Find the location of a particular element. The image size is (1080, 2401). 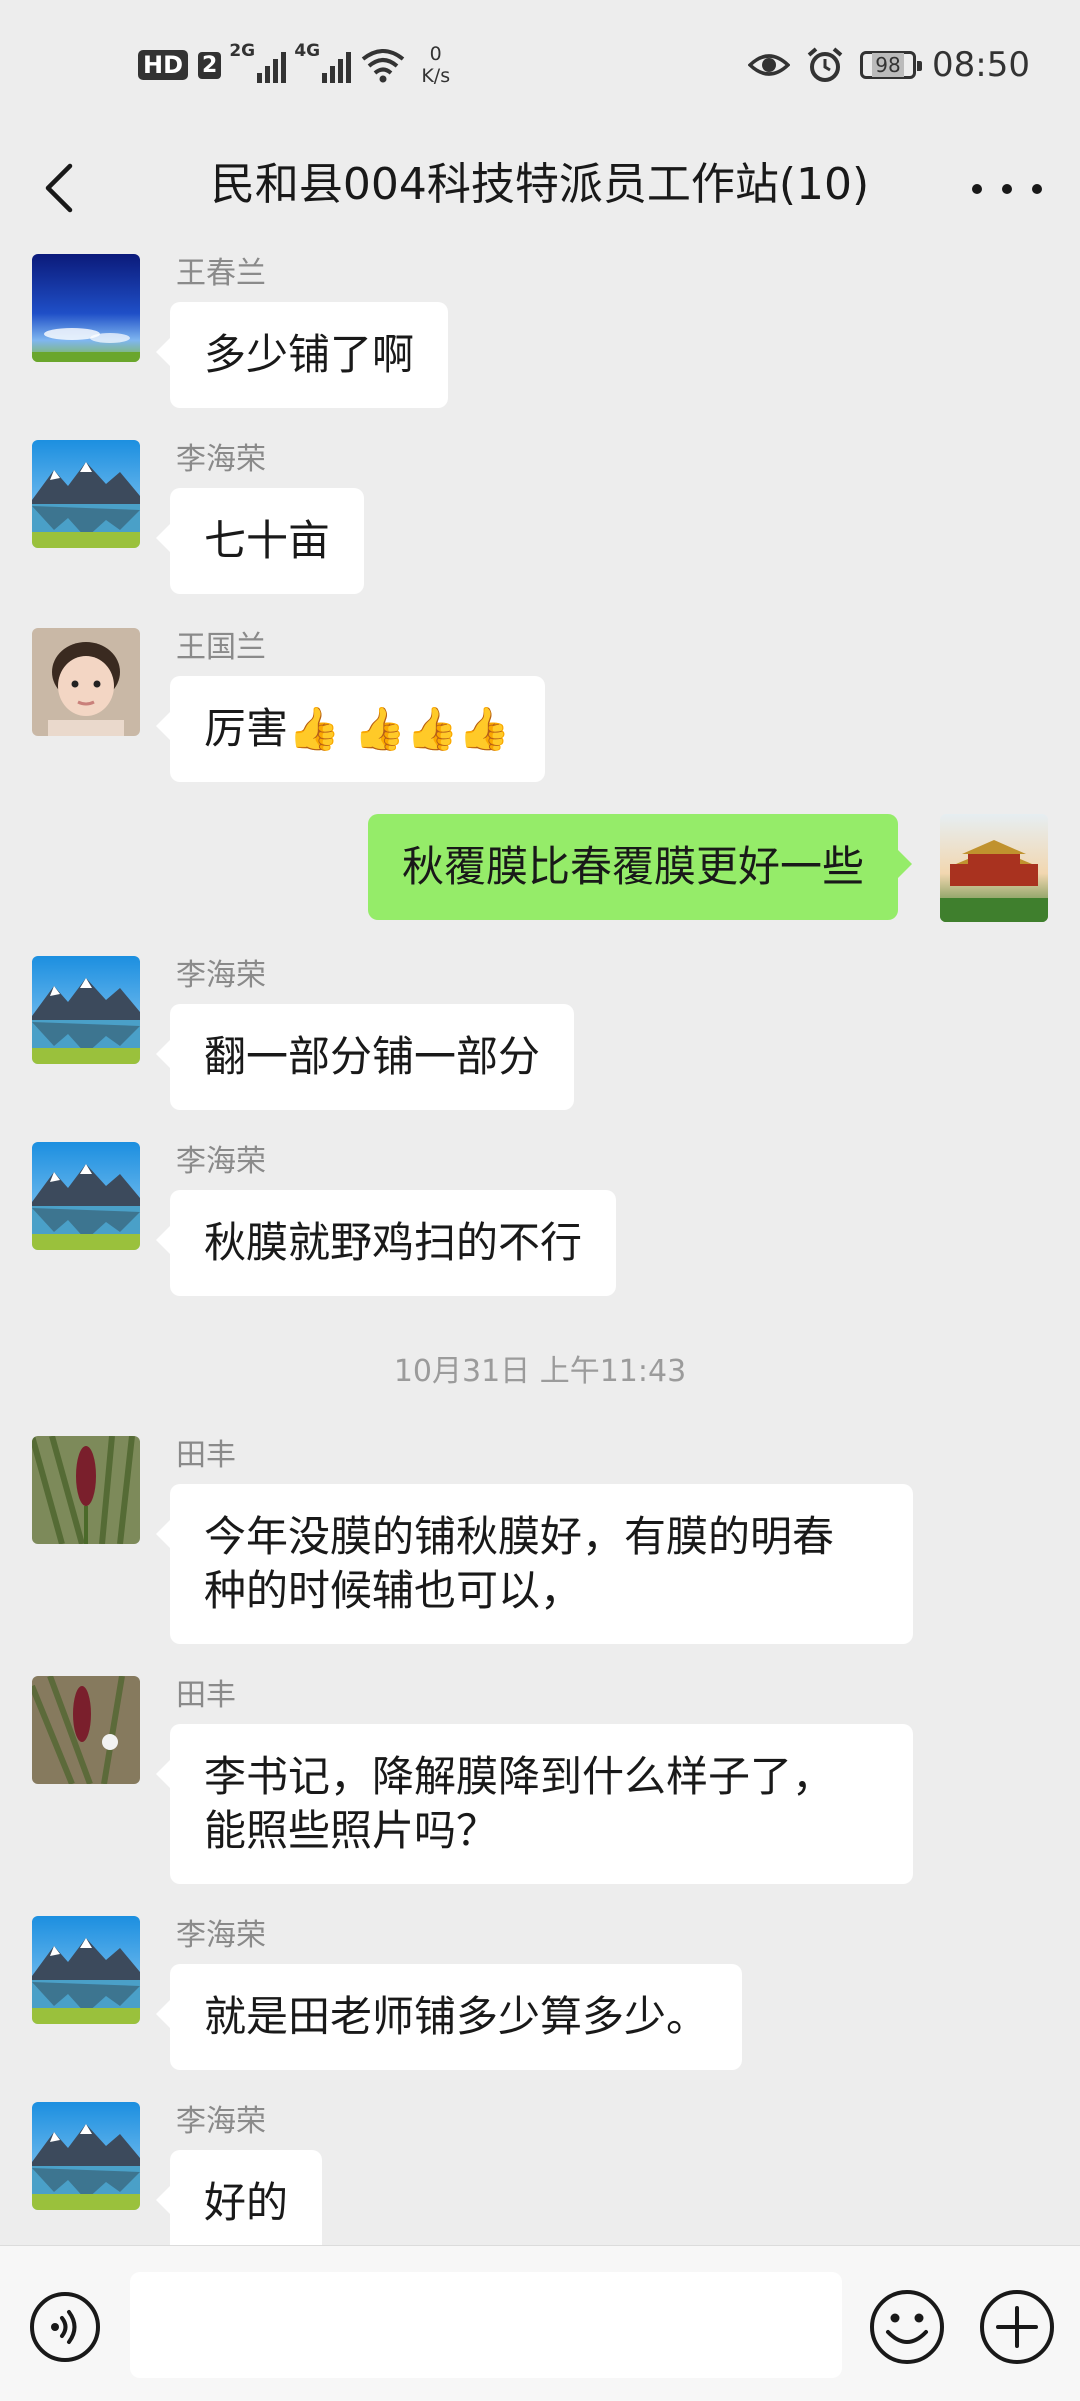

more-icon is located at coordinates (1007, 189).